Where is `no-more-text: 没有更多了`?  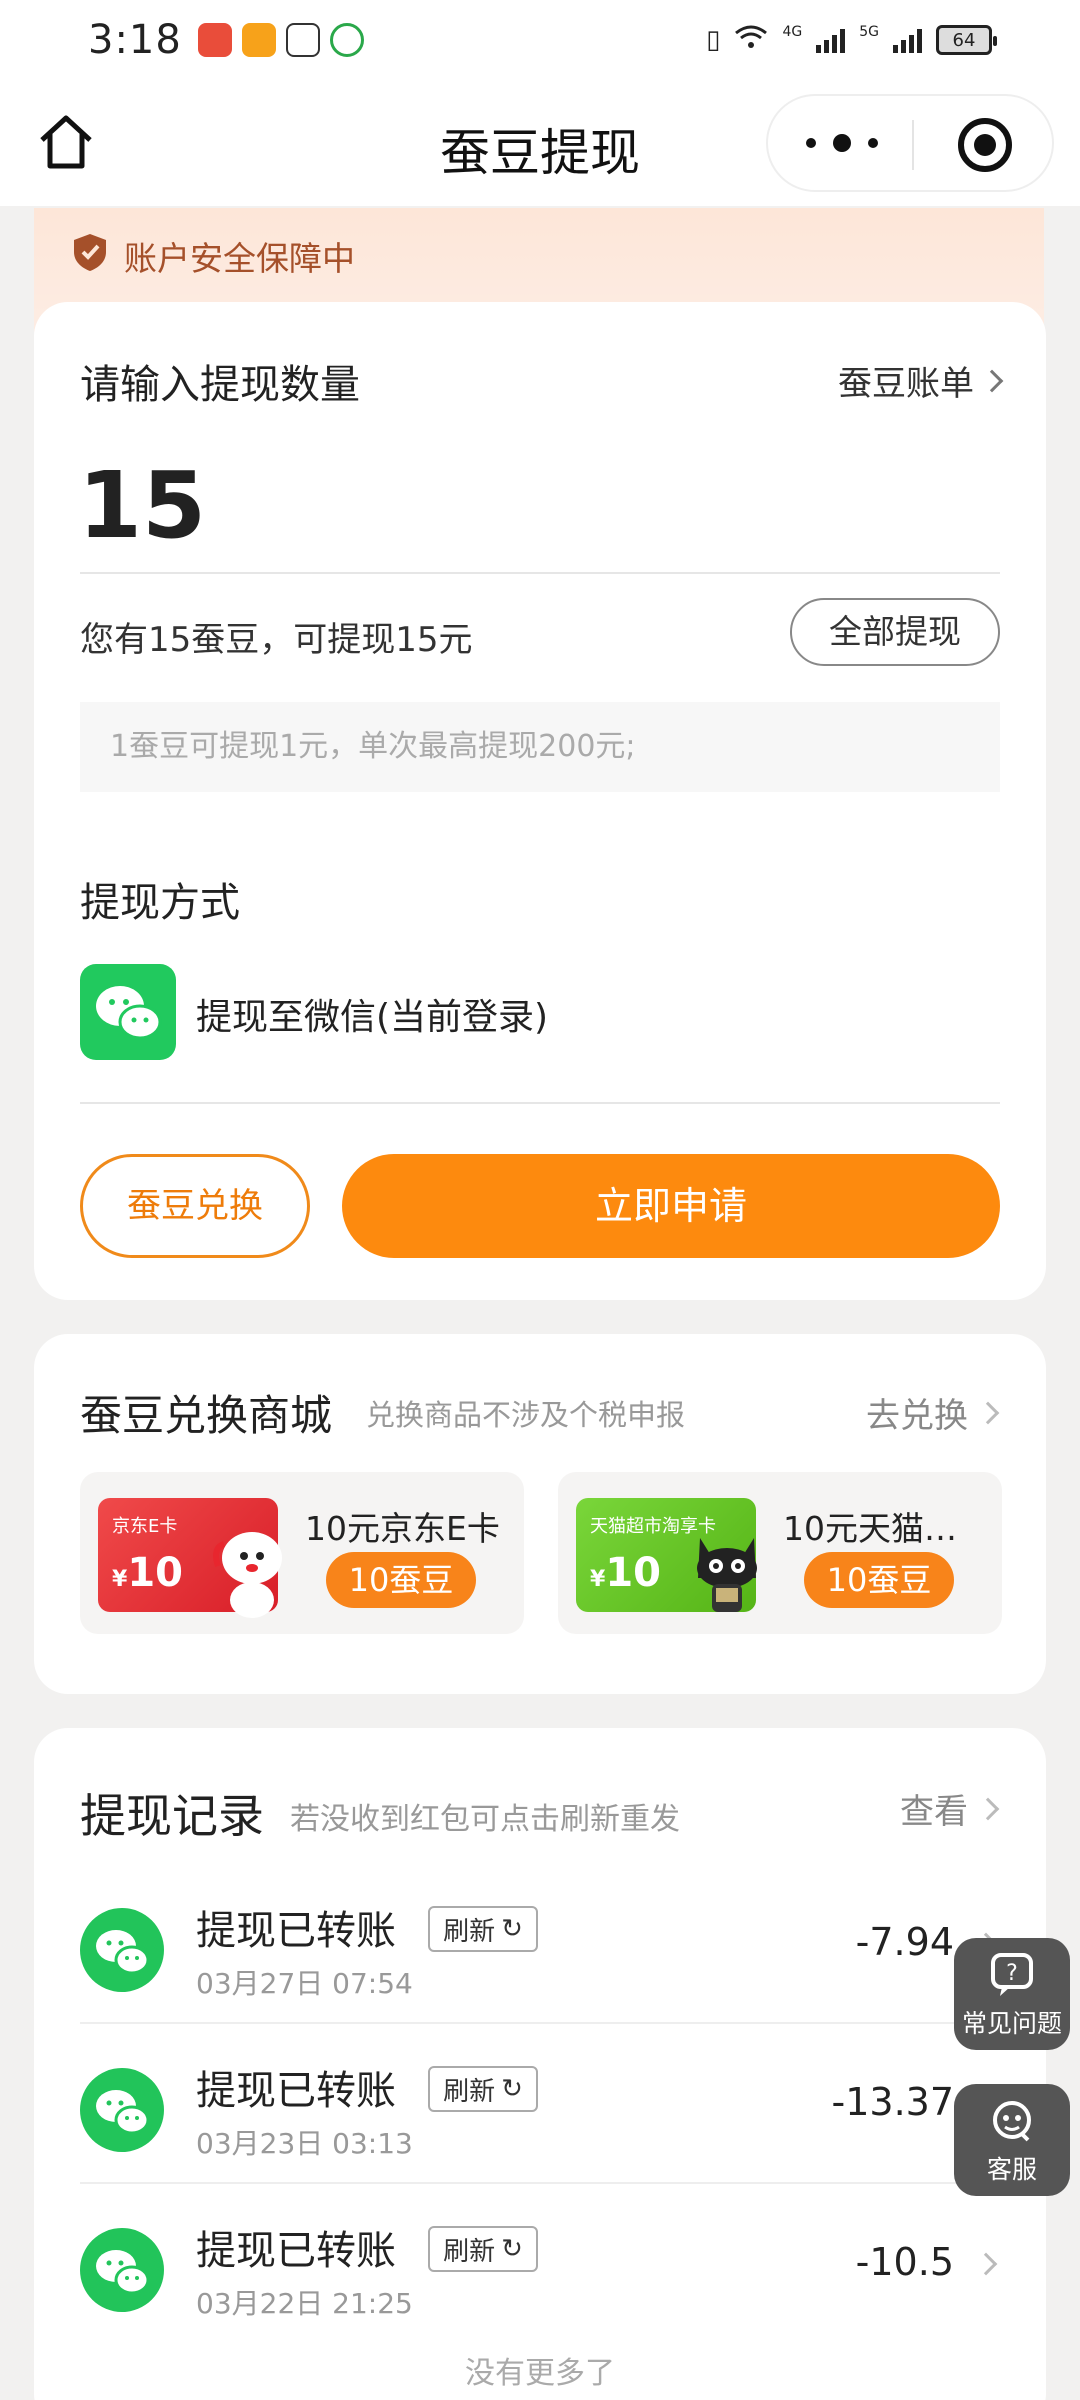 no-more-text: 没有更多了 is located at coordinates (540, 2373).